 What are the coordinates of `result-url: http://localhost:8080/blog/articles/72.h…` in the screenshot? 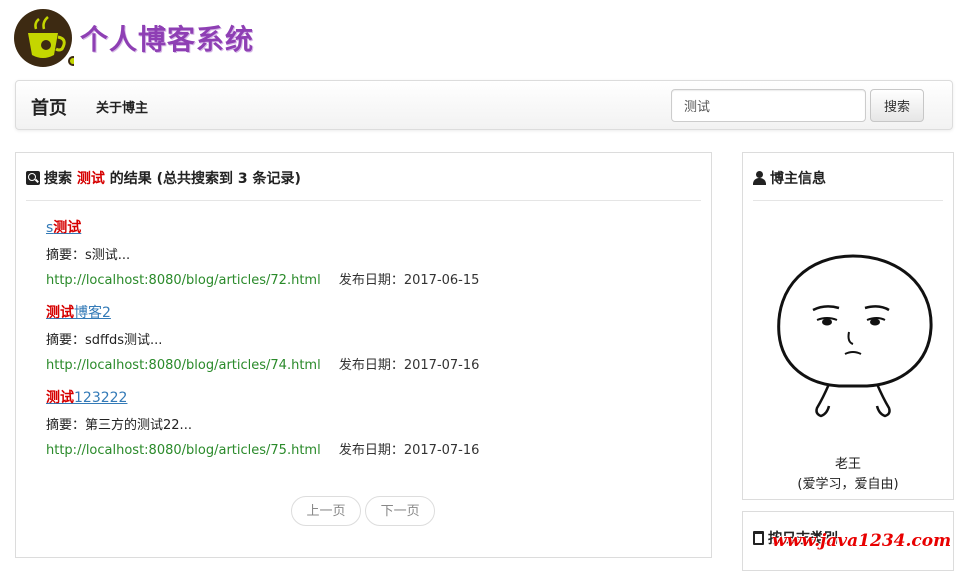 It's located at (183, 280).